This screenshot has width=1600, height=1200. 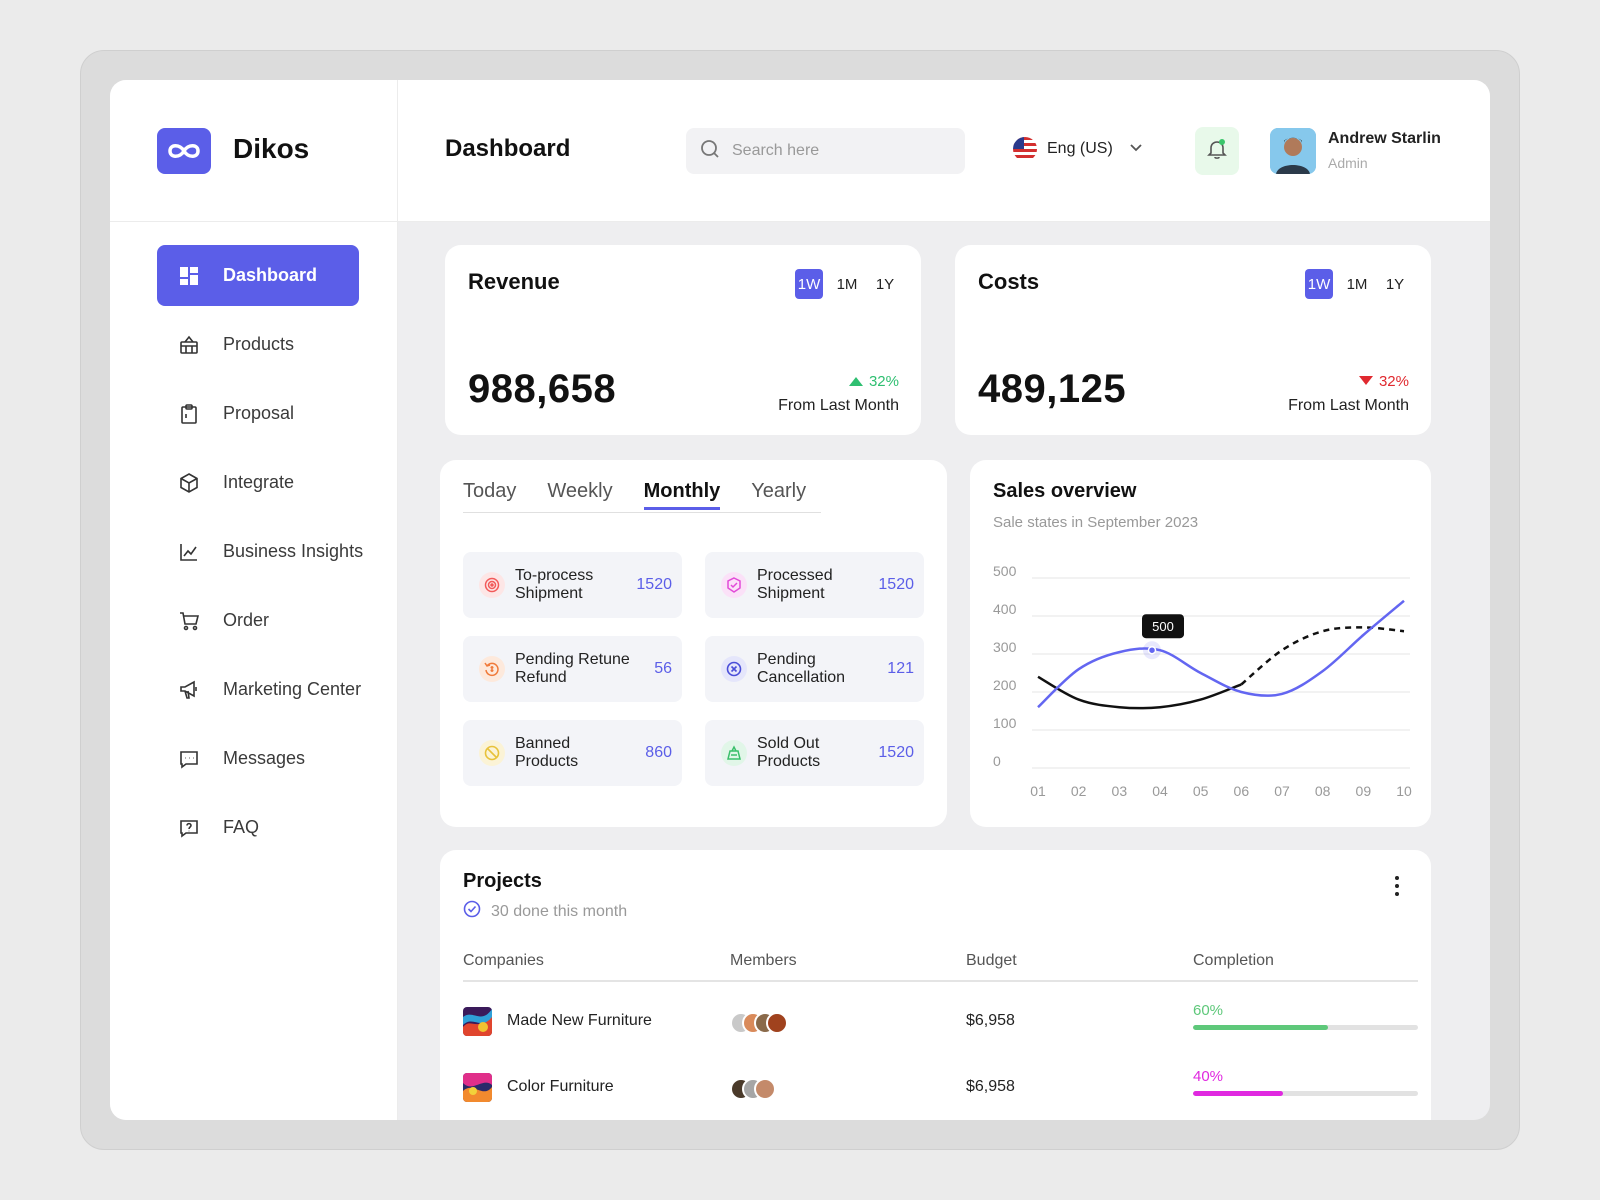 I want to click on banned-icon, so click(x=492, y=753).